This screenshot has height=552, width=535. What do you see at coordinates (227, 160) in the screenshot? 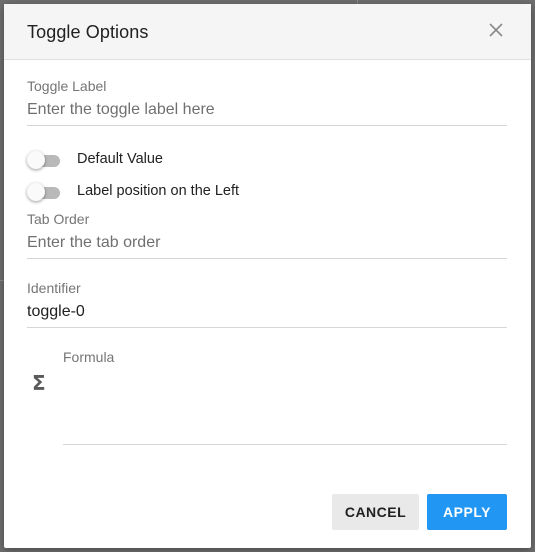
I see `default-value-toggle: Default Value` at bounding box center [227, 160].